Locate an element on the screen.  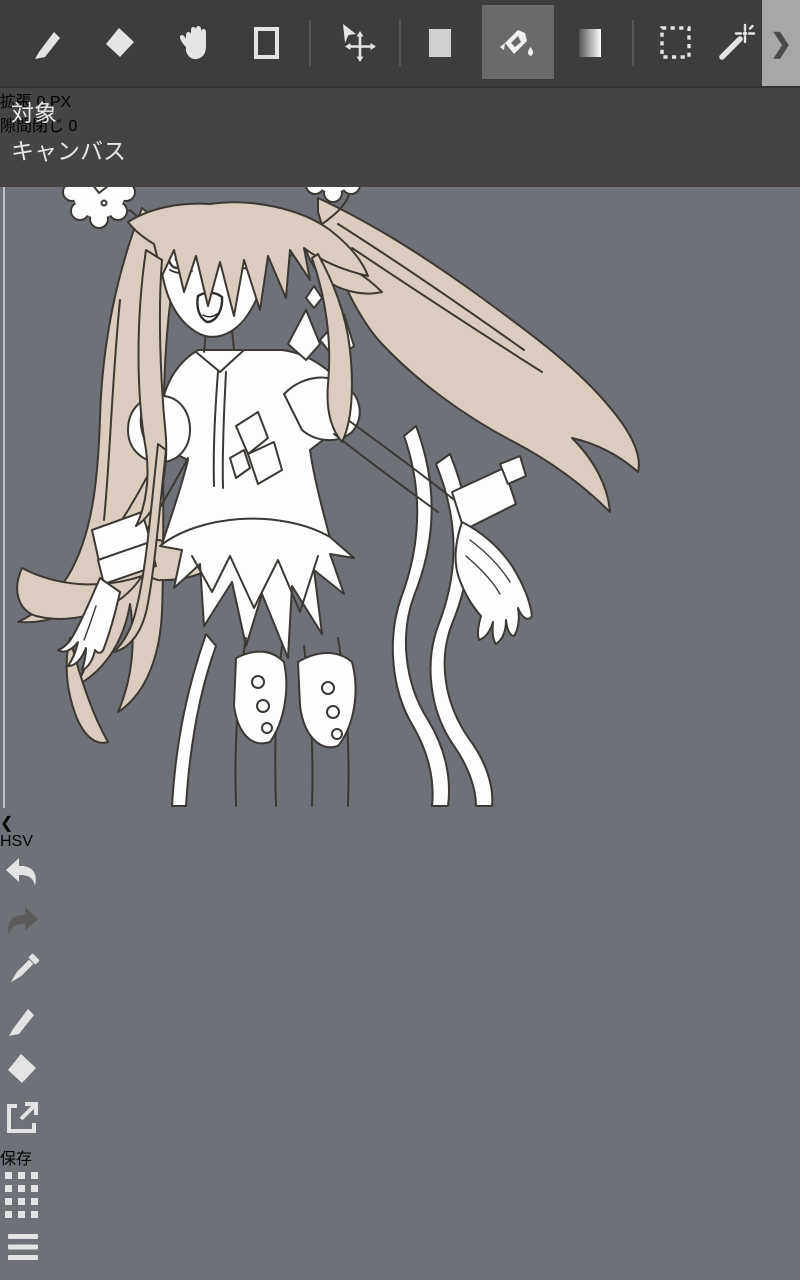
menu-icon is located at coordinates (23, 1247).